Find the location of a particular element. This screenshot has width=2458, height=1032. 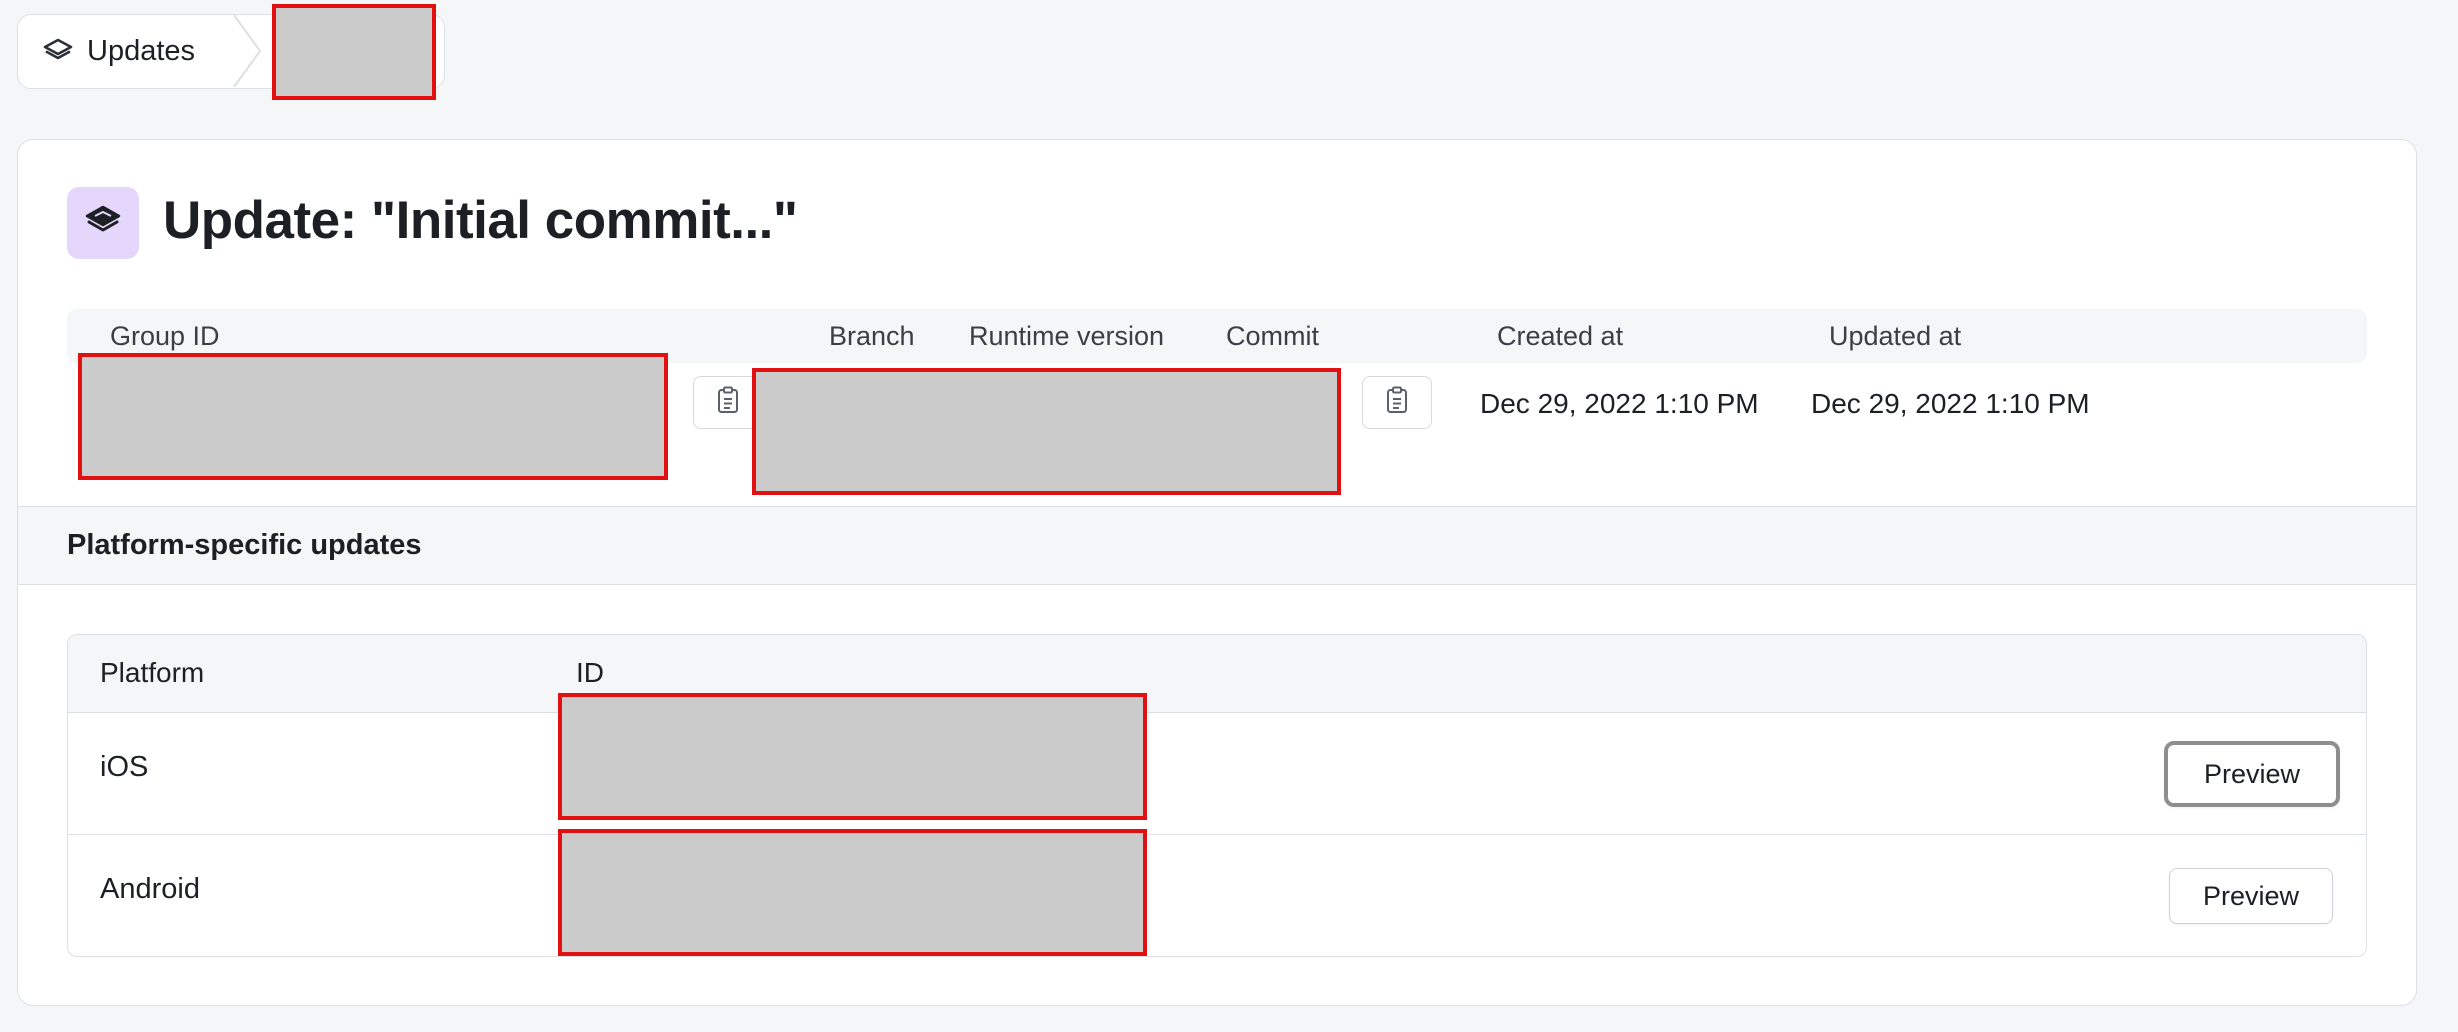

header-group-id: Group ID is located at coordinates (165, 336).